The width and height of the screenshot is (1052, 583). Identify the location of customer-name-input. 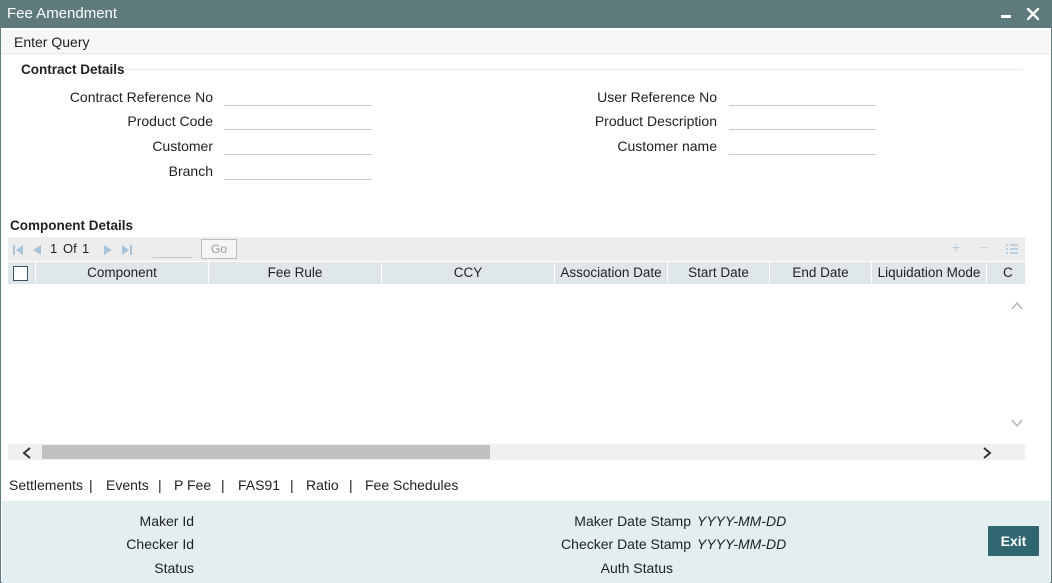
(802, 145).